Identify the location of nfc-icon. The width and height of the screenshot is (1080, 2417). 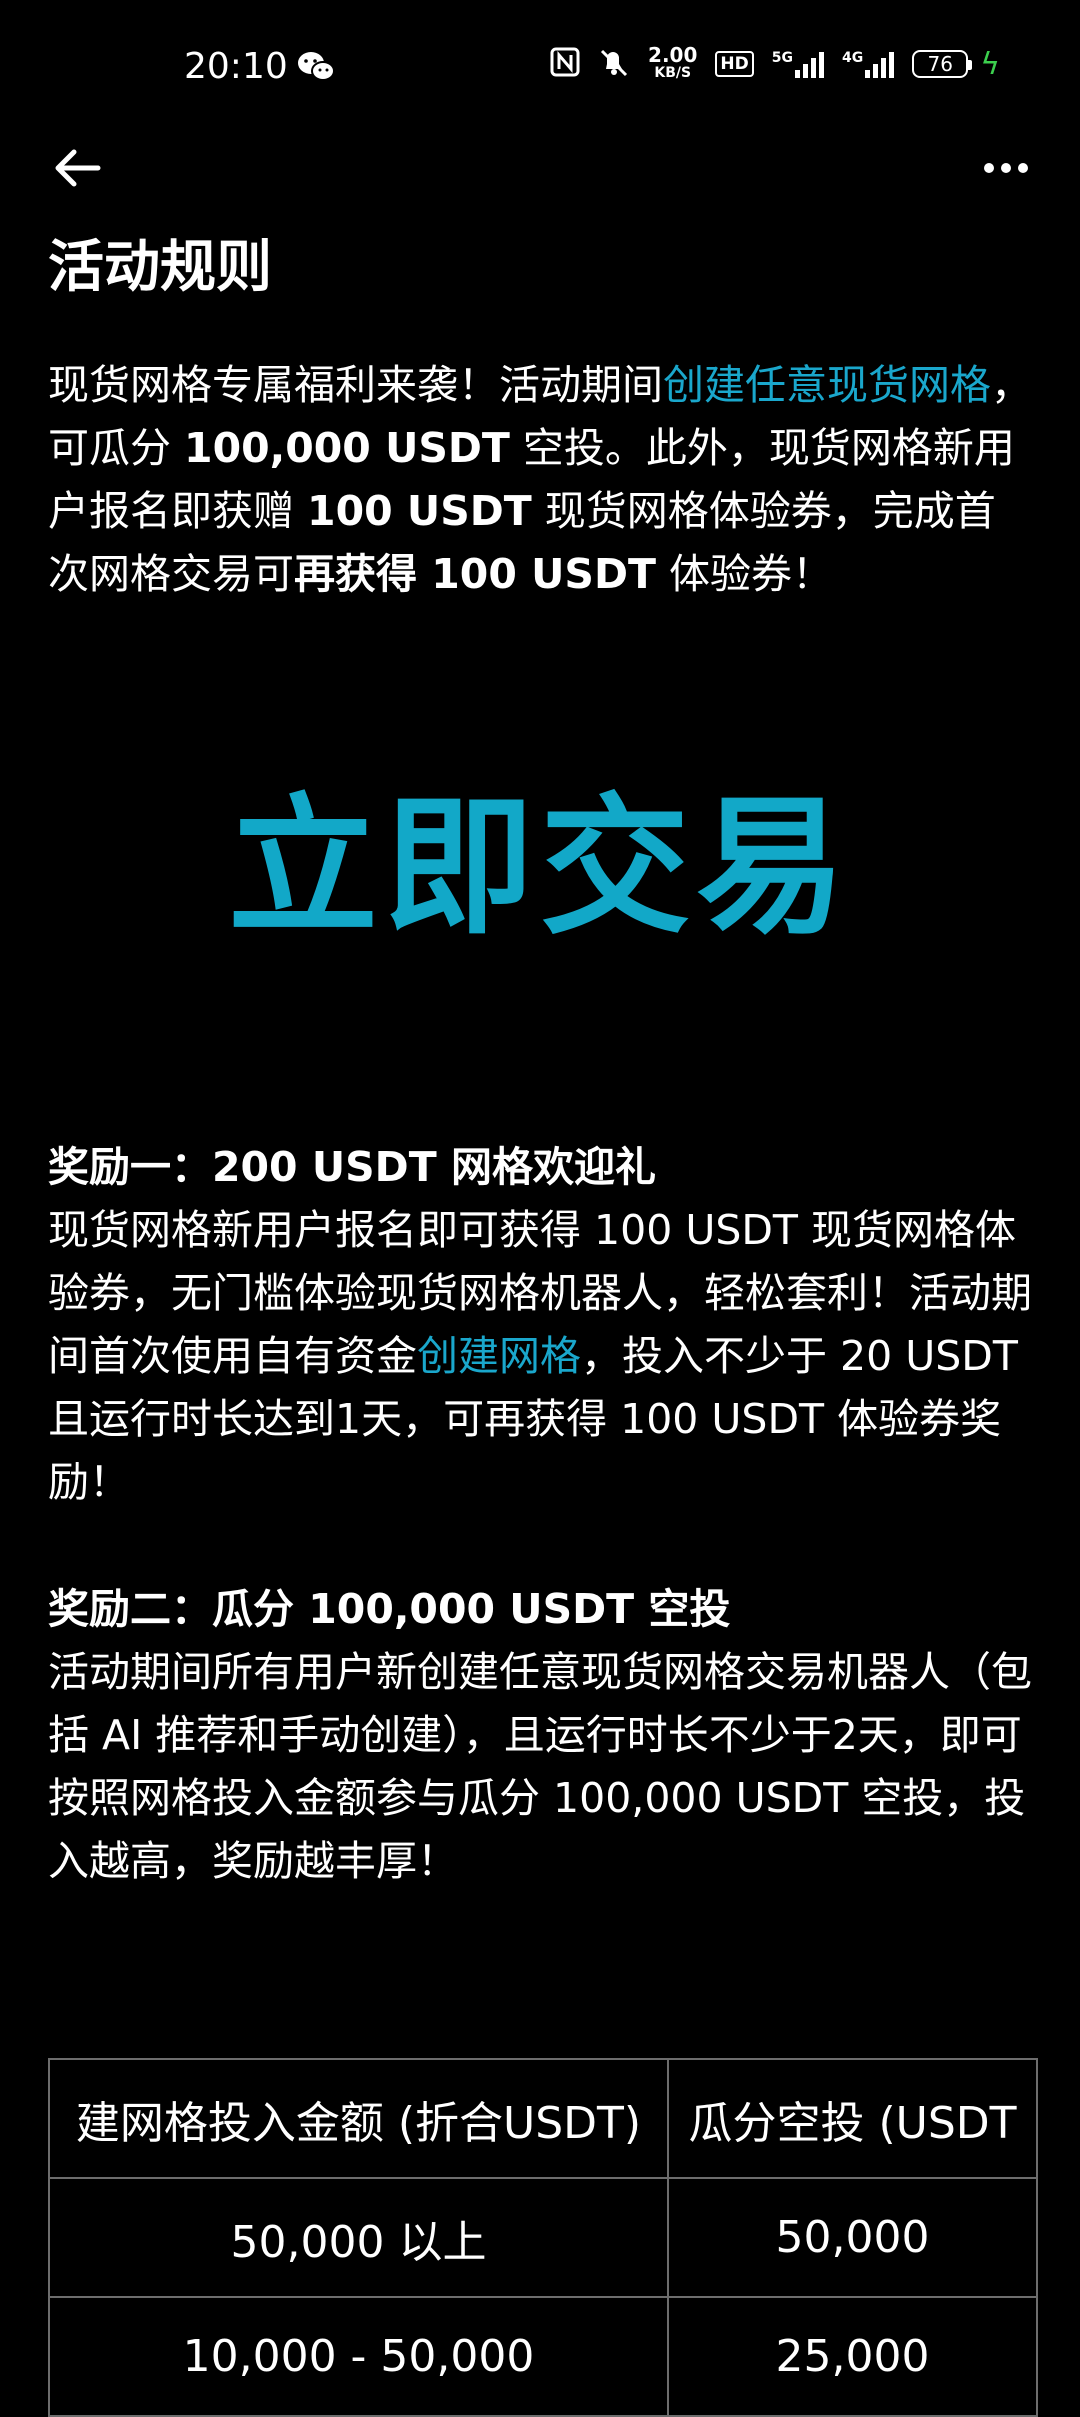
(565, 64).